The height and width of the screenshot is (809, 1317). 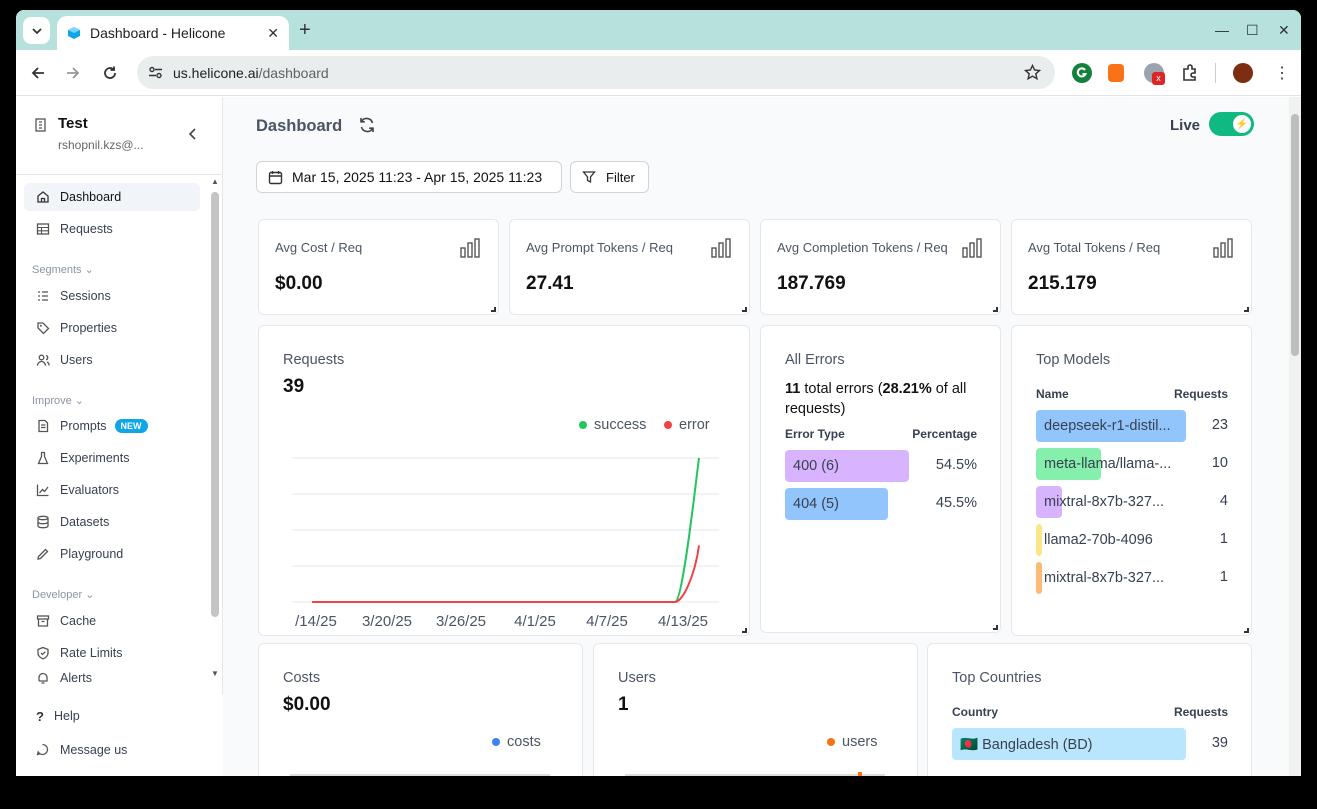 I want to click on shield-icon, so click(x=43, y=653).